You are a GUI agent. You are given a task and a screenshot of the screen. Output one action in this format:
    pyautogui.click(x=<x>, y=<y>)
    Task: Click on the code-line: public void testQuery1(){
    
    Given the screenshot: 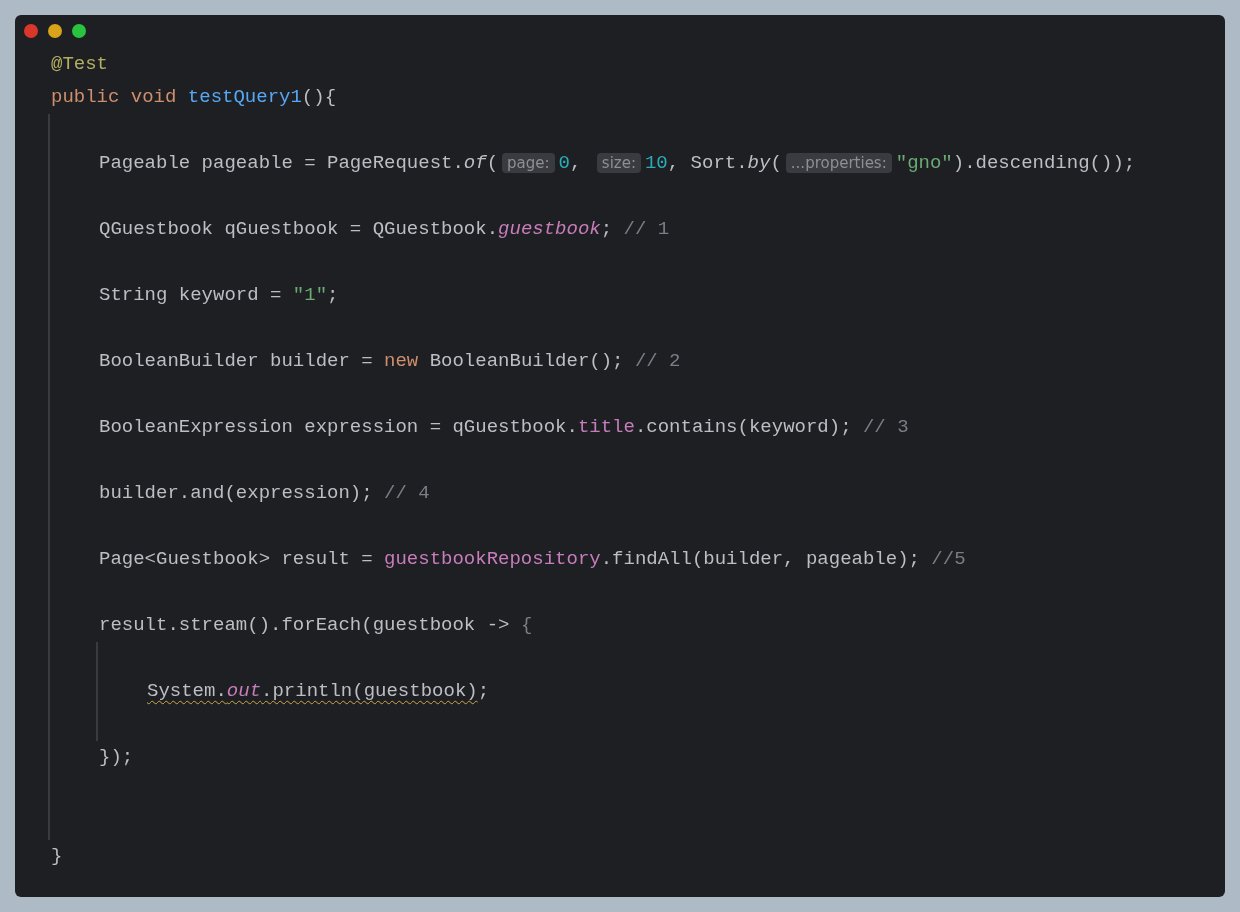 What is the action you would take?
    pyautogui.click(x=194, y=97)
    